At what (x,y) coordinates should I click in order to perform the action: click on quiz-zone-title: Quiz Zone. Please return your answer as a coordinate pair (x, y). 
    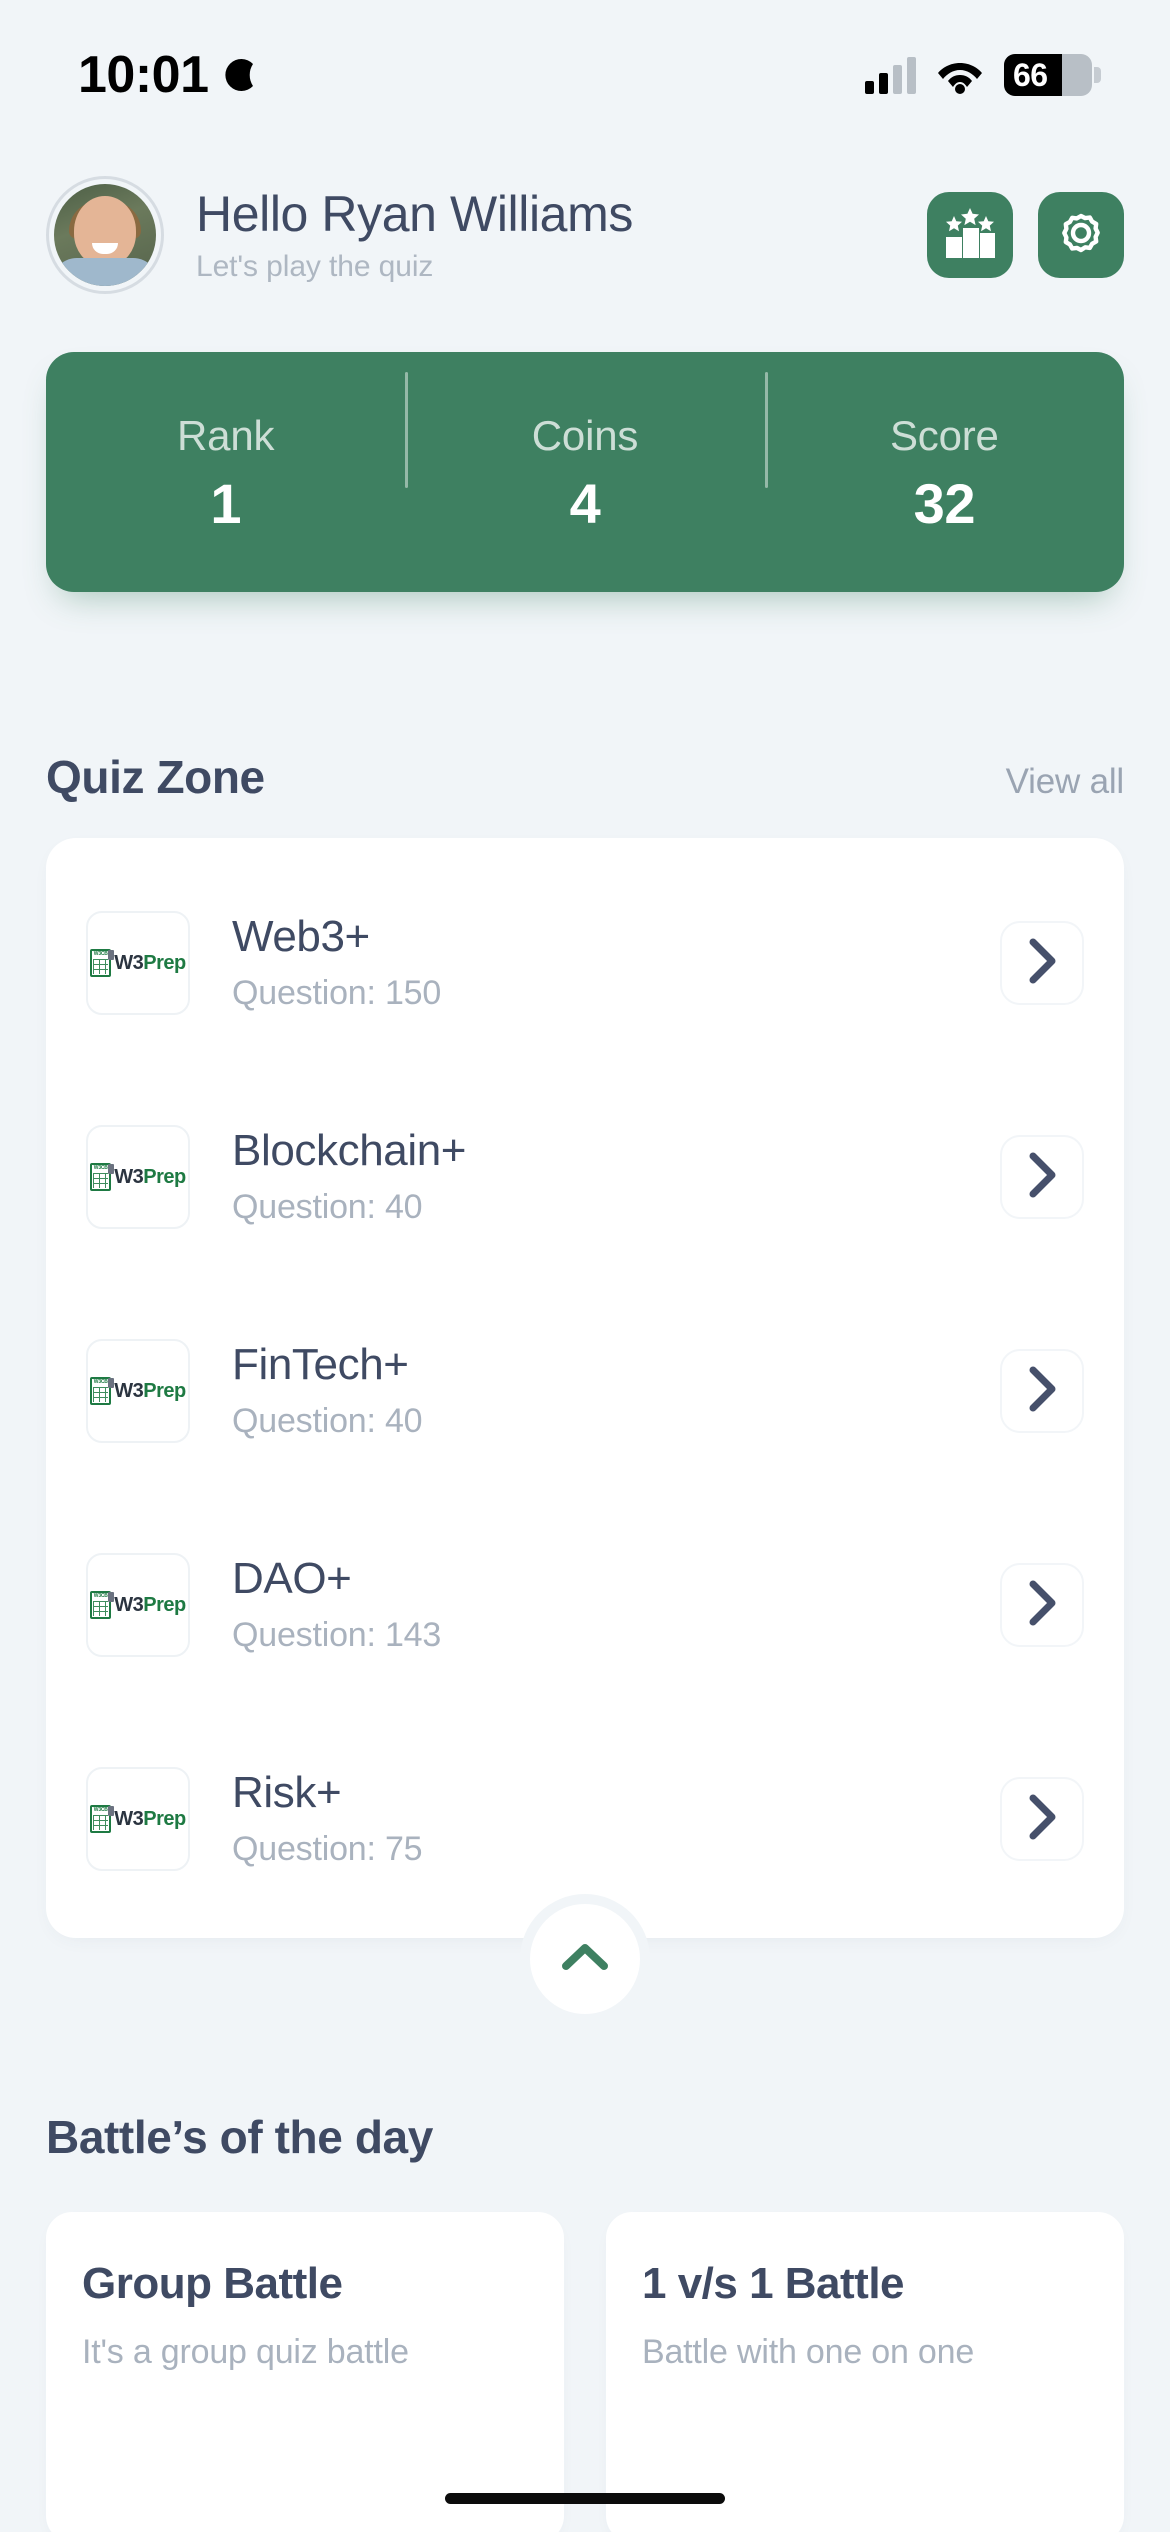
    Looking at the image, I should click on (155, 777).